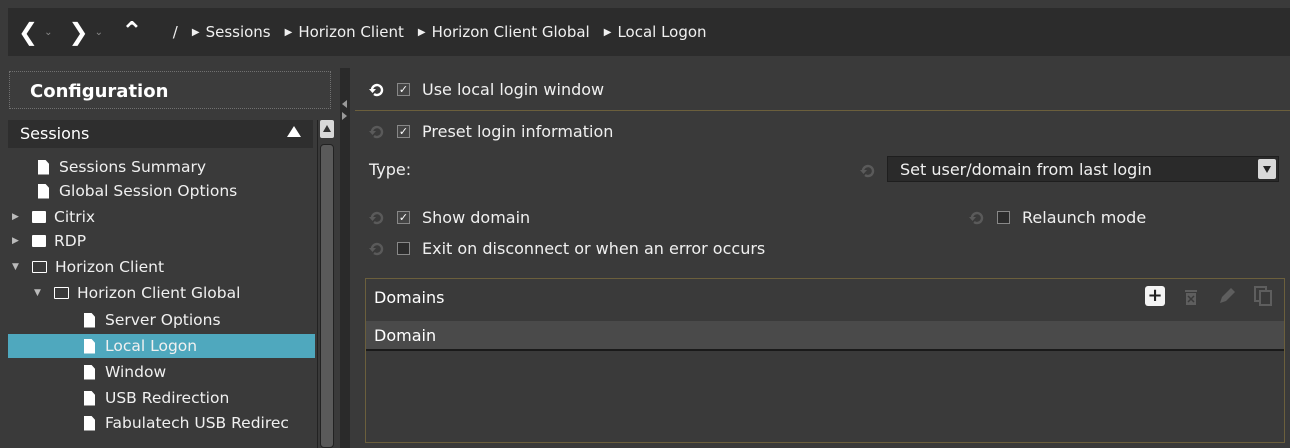  What do you see at coordinates (161, 191) in the screenshot?
I see `tree-item-global-session-options: Global Session Options` at bounding box center [161, 191].